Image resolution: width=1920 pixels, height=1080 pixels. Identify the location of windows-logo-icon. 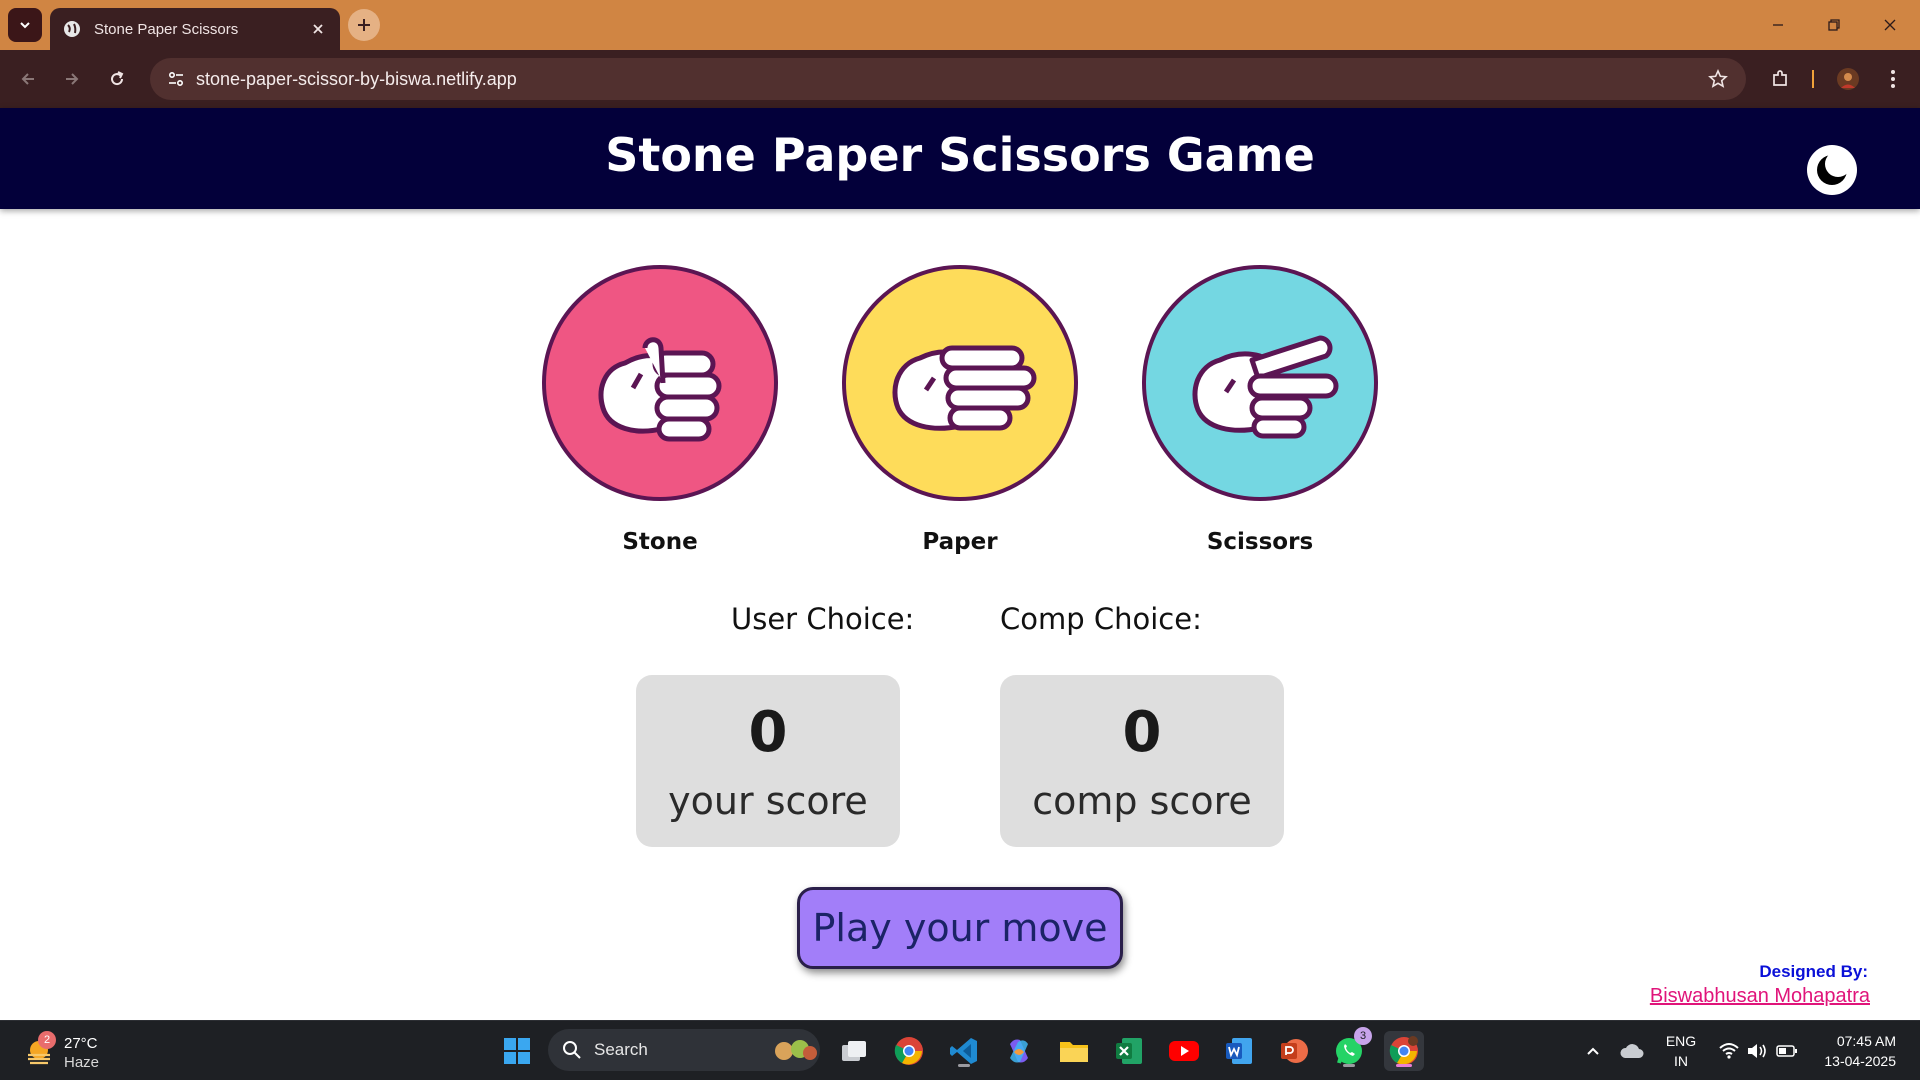
(517, 1051).